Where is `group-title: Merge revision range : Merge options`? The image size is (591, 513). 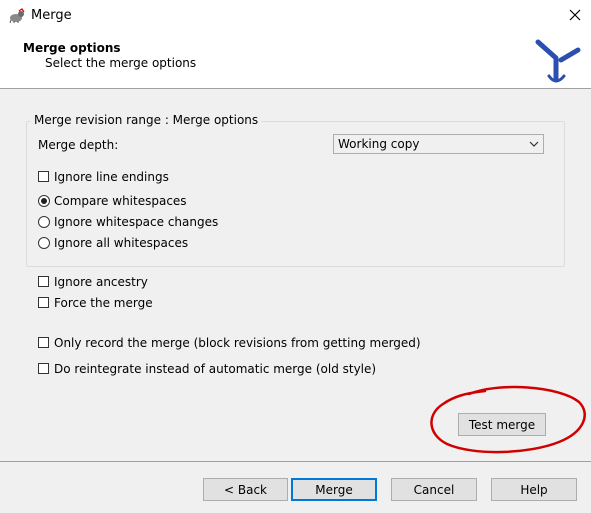 group-title: Merge revision range : Merge options is located at coordinates (146, 120).